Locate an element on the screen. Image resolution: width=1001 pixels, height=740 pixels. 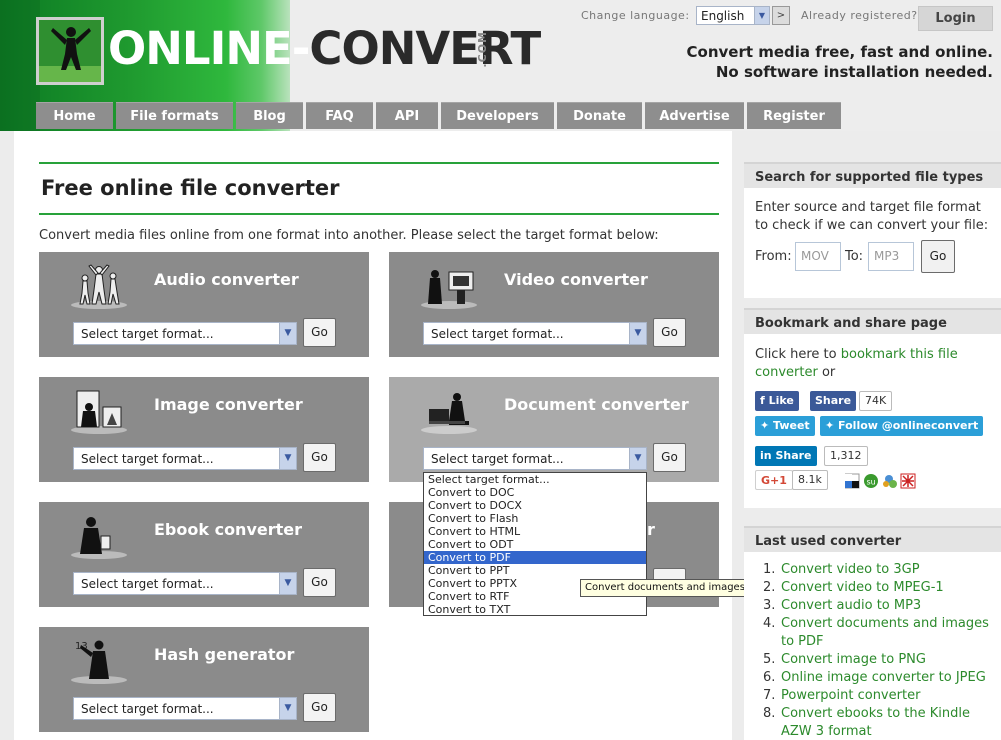
nav-register: Register is located at coordinates (794, 115).